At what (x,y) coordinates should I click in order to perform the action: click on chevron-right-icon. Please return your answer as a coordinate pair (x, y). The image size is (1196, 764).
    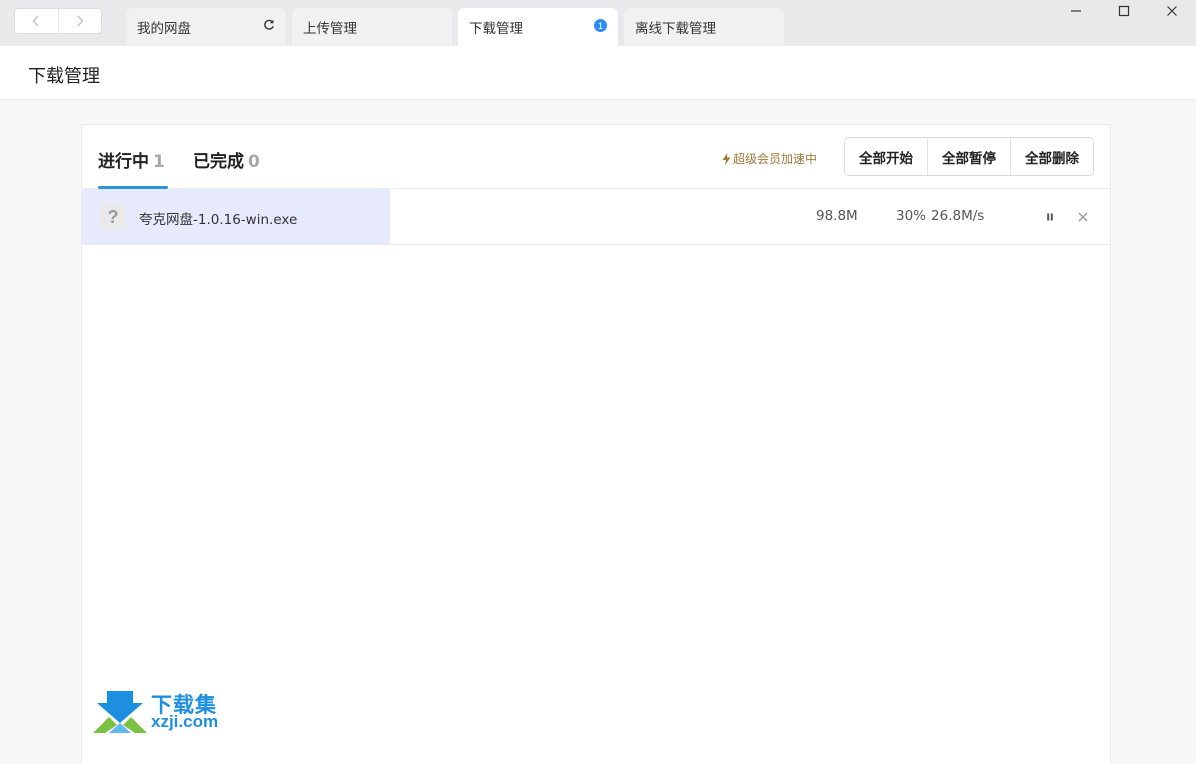
    Looking at the image, I should click on (80, 21).